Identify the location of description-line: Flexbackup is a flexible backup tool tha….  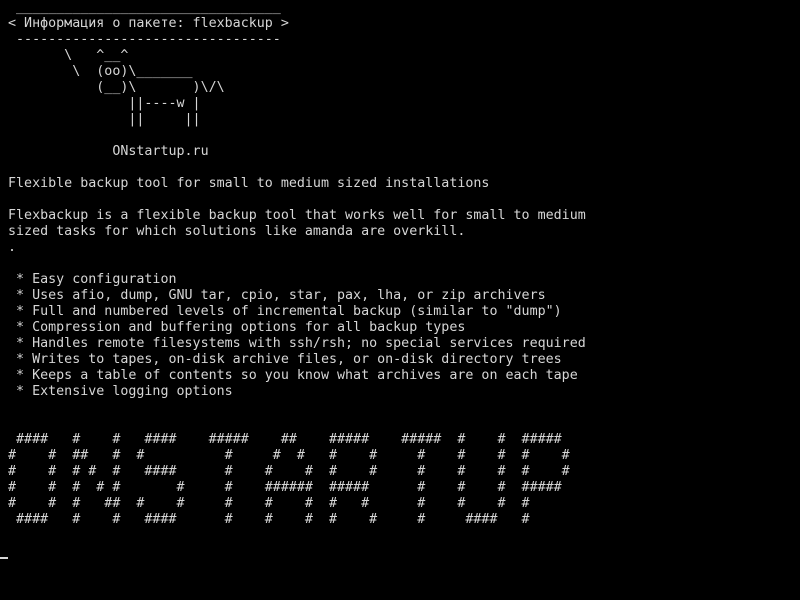
(297, 215).